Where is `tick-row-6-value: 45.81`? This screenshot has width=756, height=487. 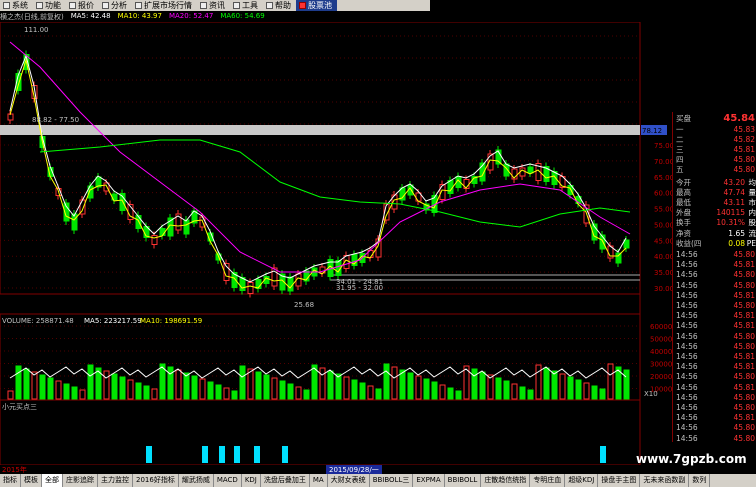 tick-row-6-value: 45.81 is located at coordinates (744, 316).